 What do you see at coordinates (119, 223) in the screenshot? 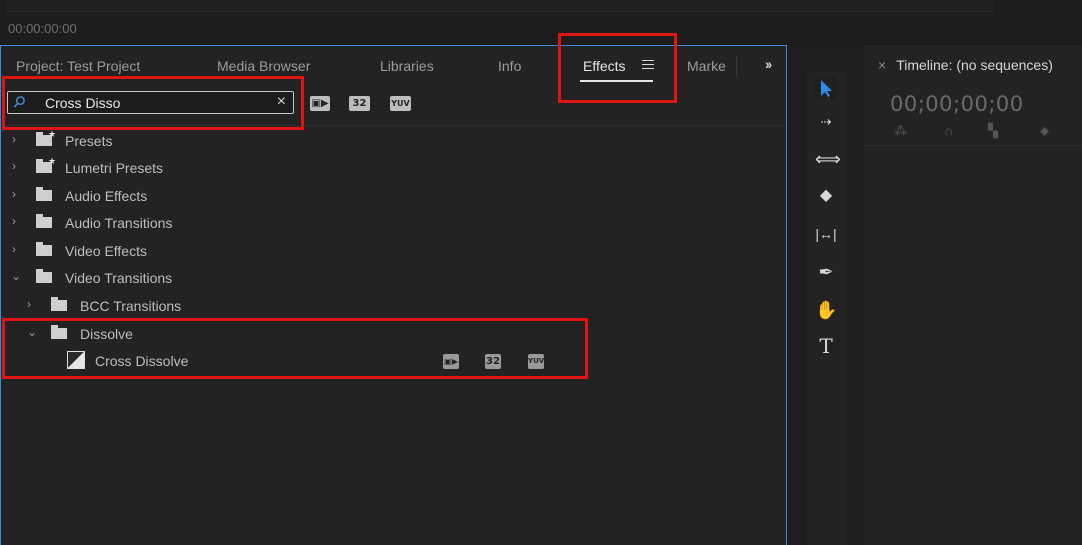
I see `tree-item-label: Audio Transitions` at bounding box center [119, 223].